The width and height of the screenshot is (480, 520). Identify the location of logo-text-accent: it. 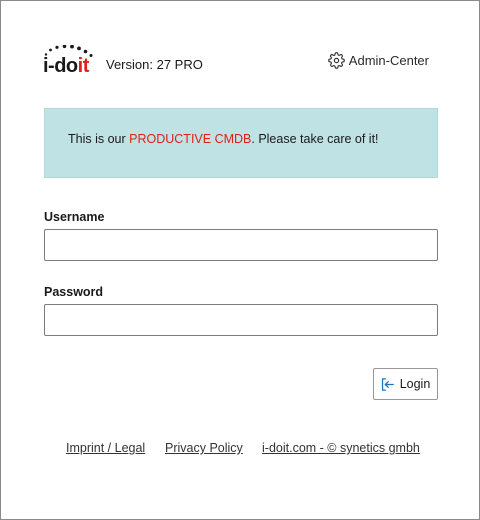
(84, 65).